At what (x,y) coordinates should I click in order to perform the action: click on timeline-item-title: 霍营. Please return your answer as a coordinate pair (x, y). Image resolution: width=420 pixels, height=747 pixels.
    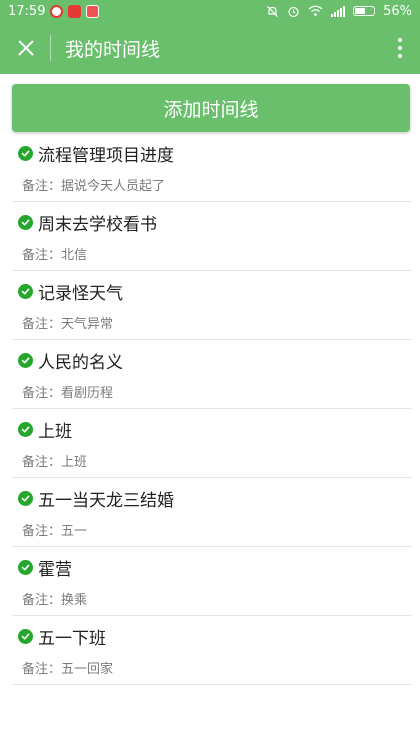
    Looking at the image, I should click on (45, 567).